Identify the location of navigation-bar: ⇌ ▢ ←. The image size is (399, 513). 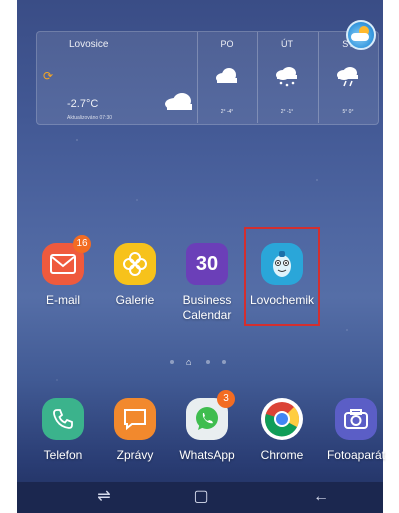
(200, 497).